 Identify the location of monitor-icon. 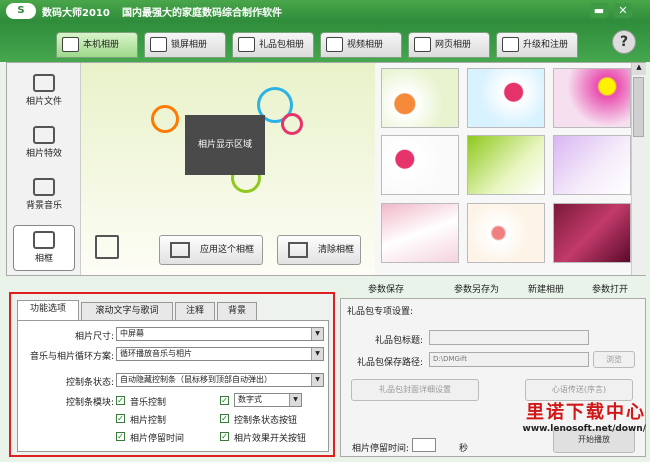
(158, 44).